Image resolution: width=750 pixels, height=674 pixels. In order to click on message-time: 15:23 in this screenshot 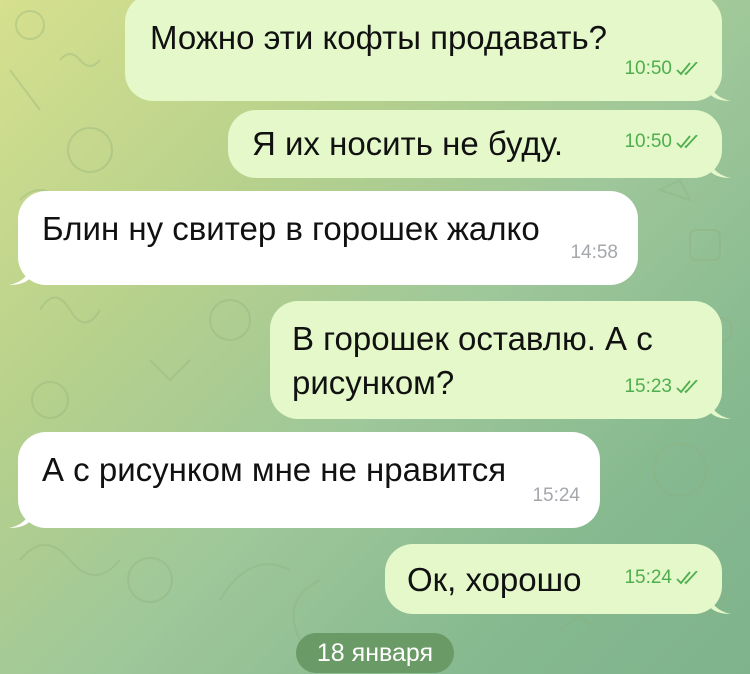, I will do `click(648, 386)`.